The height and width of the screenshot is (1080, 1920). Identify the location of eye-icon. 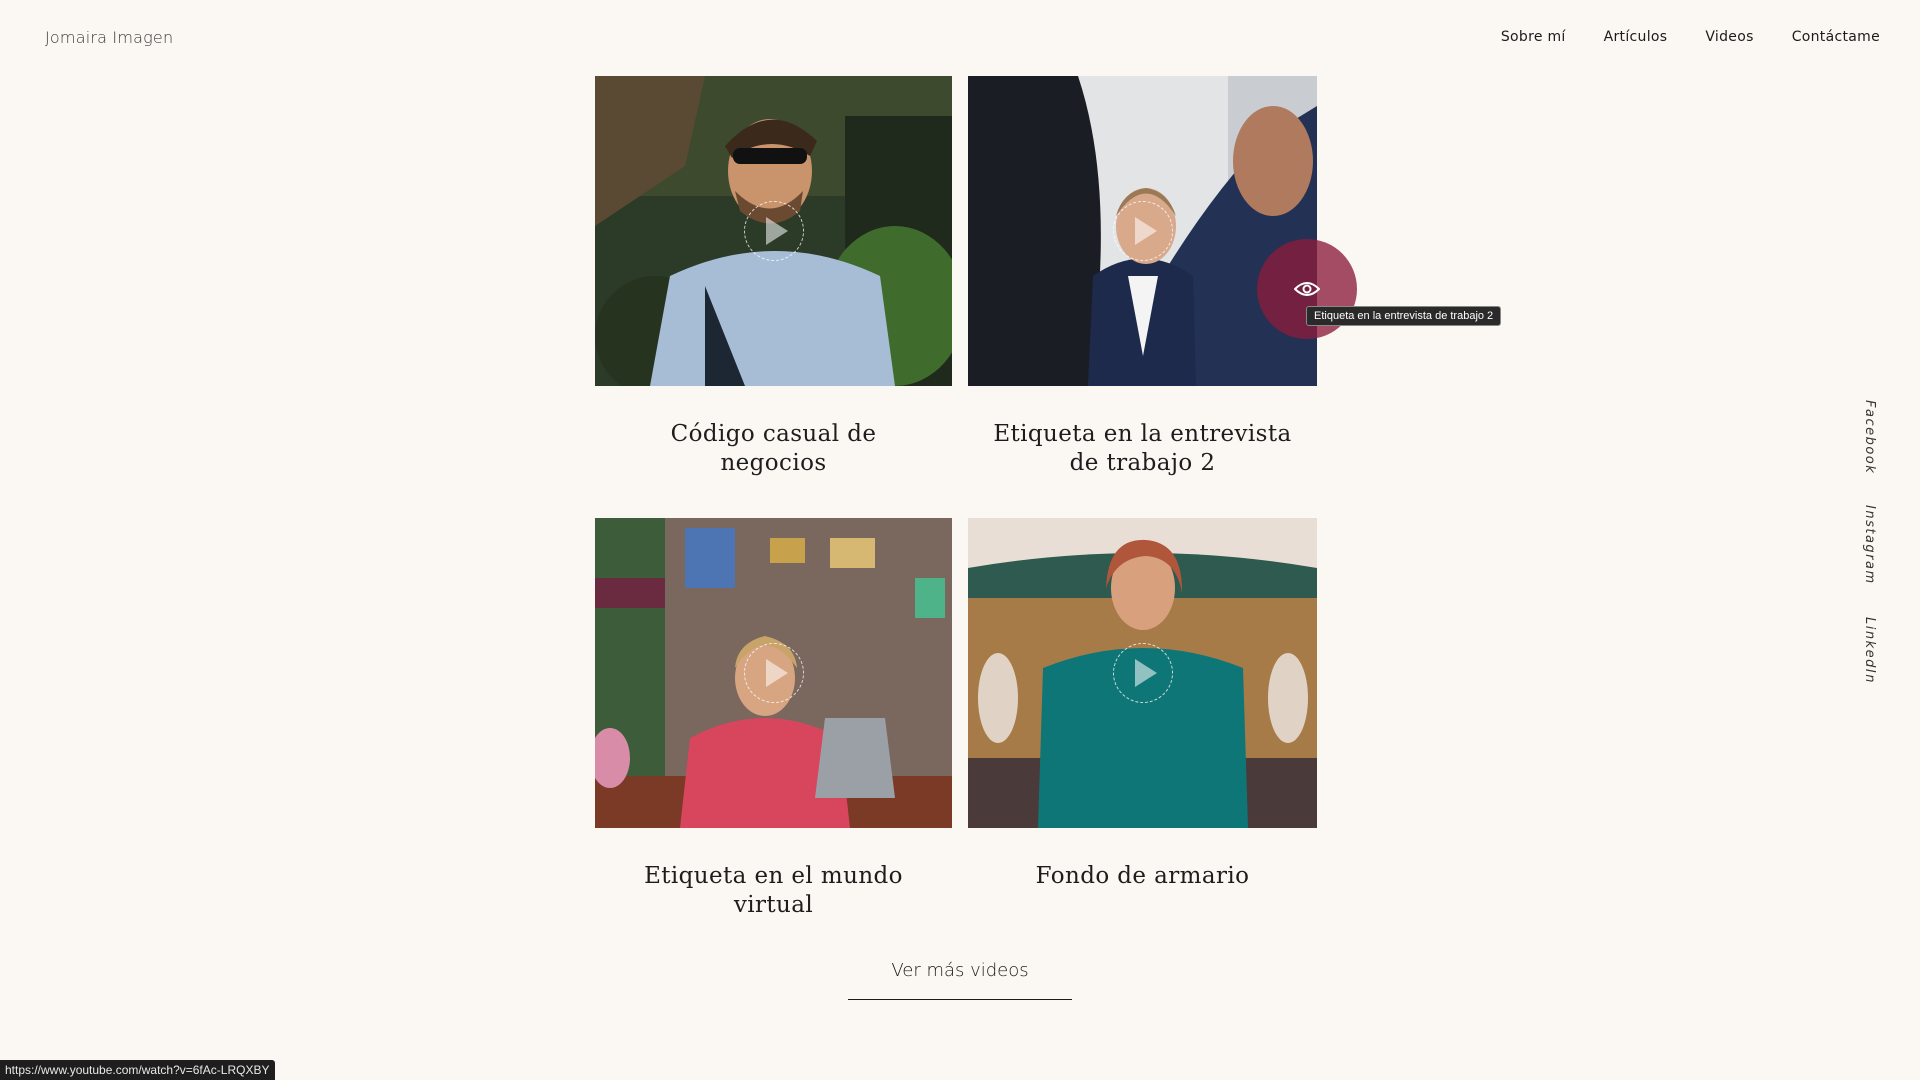
(1307, 289).